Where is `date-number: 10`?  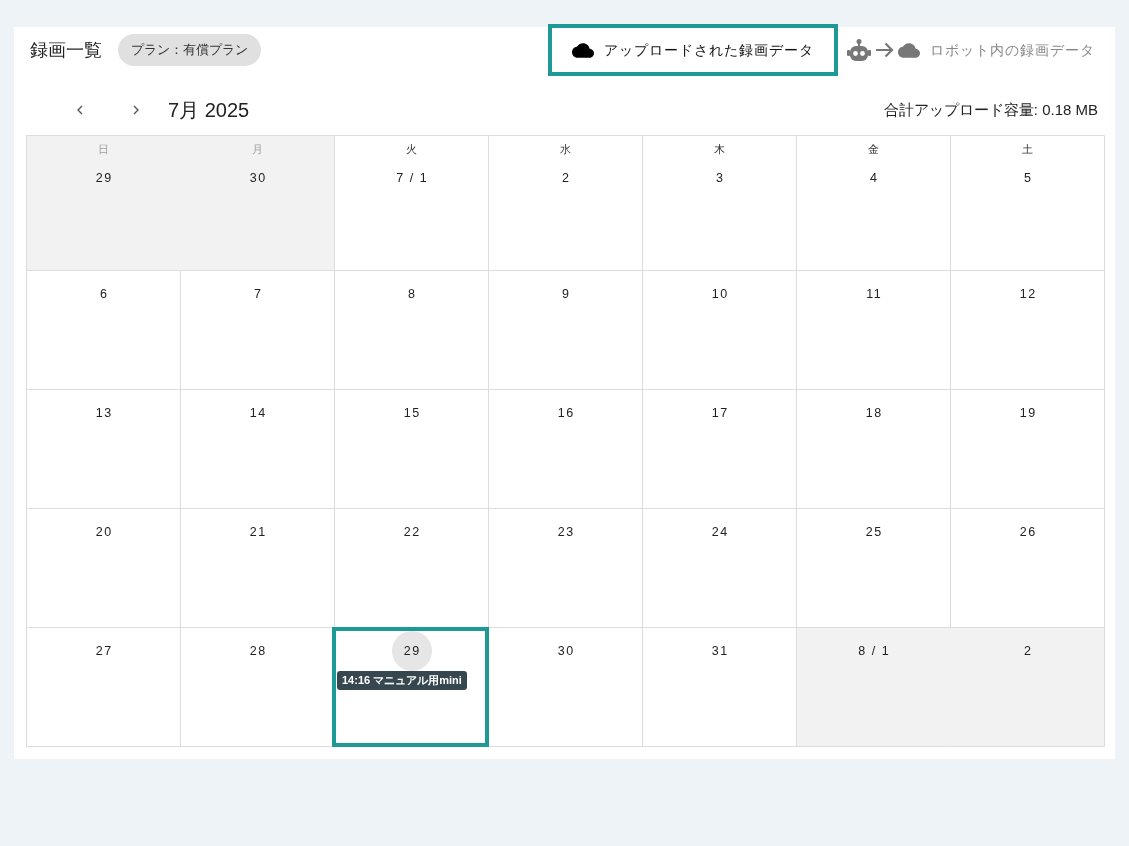 date-number: 10 is located at coordinates (719, 294).